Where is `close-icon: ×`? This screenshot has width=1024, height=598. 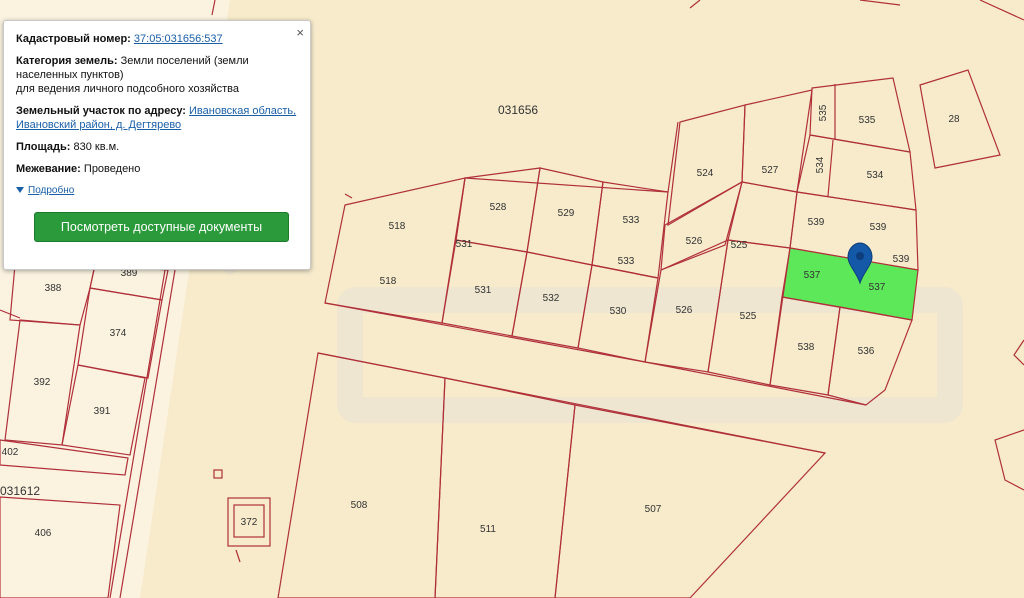 close-icon: × is located at coordinates (300, 32).